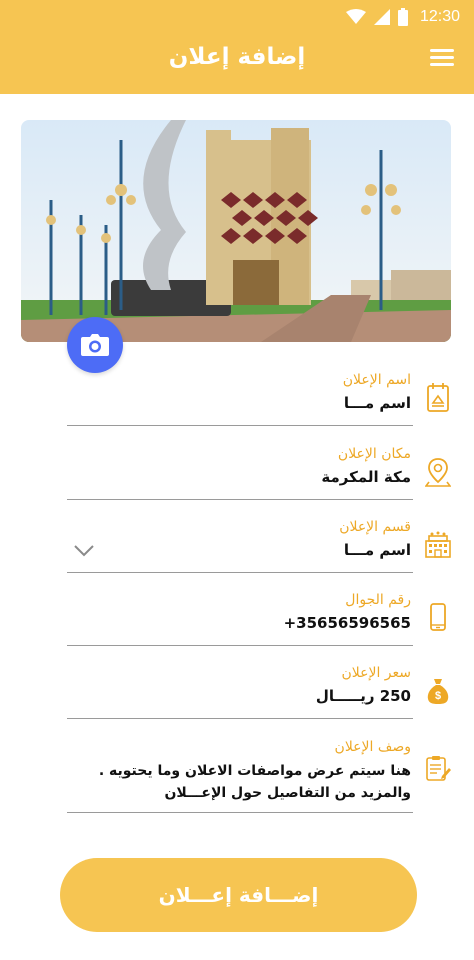 The width and height of the screenshot is (474, 960). Describe the element at coordinates (381, 17) in the screenshot. I see `signal-icon` at that location.